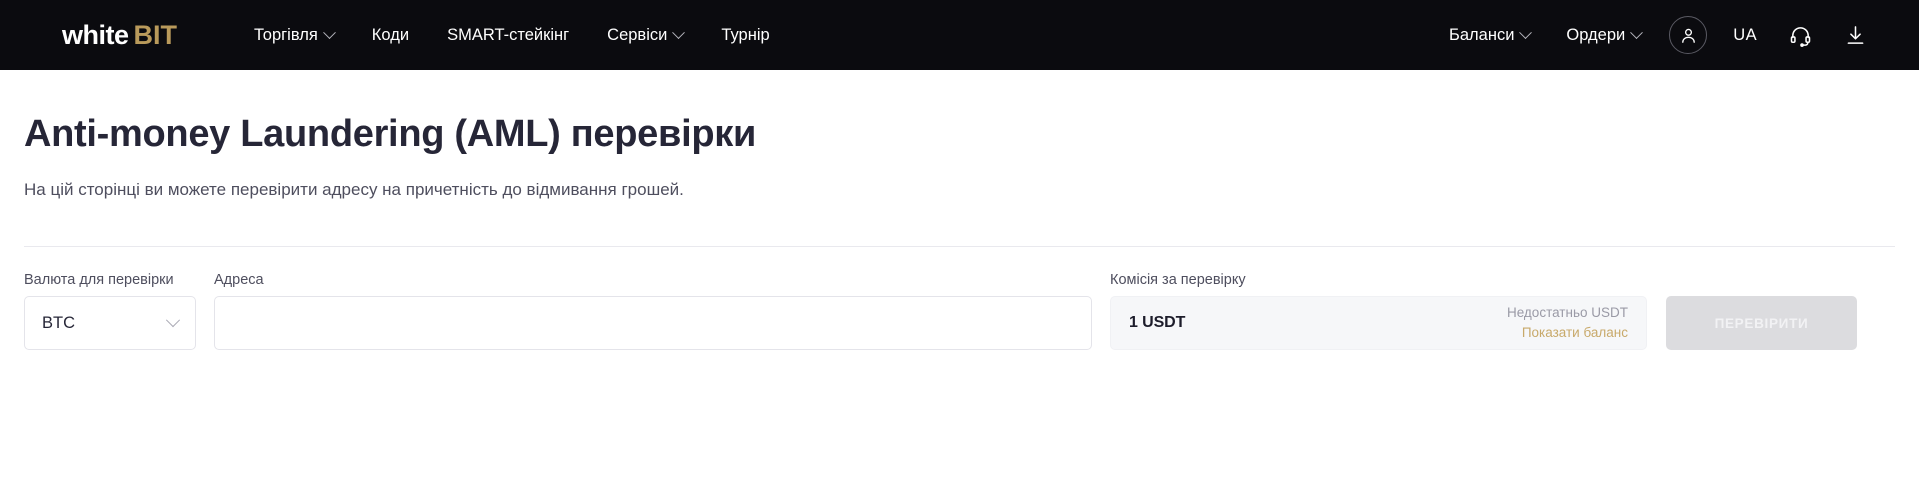 The height and width of the screenshot is (504, 1919). I want to click on user-icon, so click(1688, 35).